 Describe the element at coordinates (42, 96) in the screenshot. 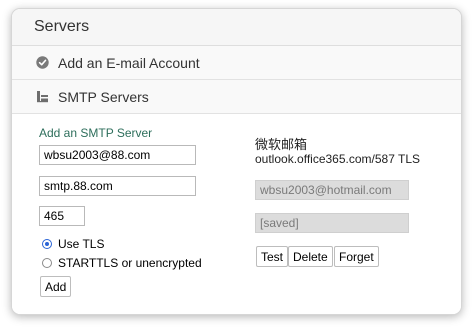

I see `server-doc-icon` at that location.